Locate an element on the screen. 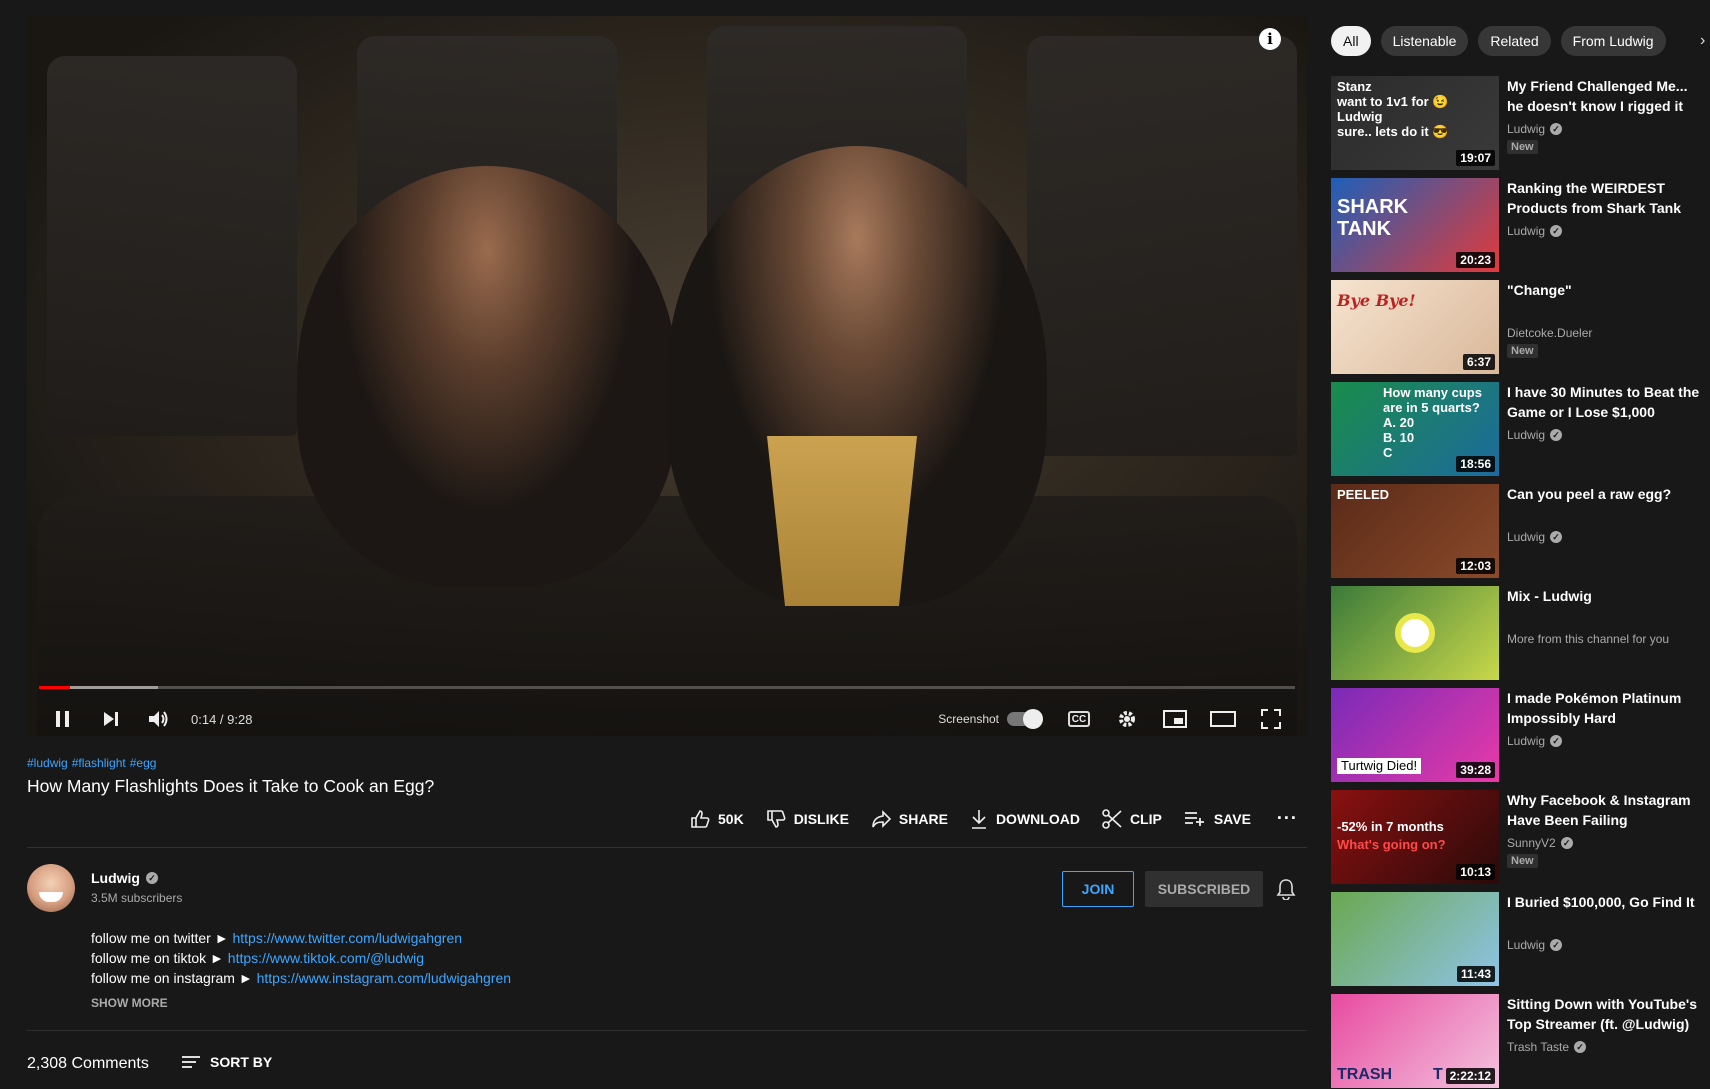  channel-avatar is located at coordinates (51, 888).